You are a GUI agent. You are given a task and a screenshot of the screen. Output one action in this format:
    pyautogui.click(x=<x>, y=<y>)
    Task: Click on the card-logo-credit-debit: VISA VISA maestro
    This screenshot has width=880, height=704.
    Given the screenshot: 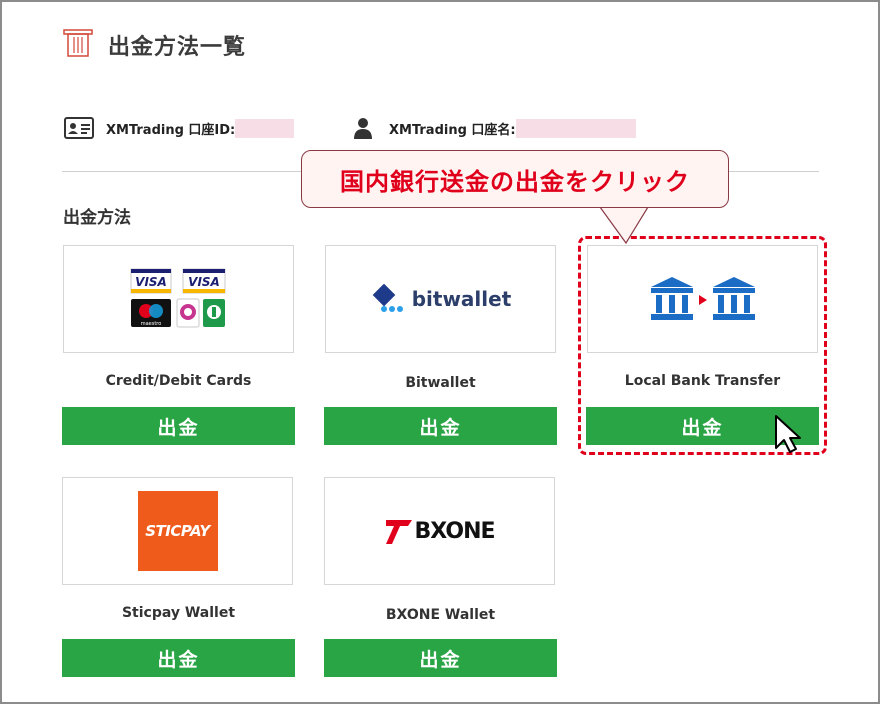 What is the action you would take?
    pyautogui.click(x=178, y=299)
    